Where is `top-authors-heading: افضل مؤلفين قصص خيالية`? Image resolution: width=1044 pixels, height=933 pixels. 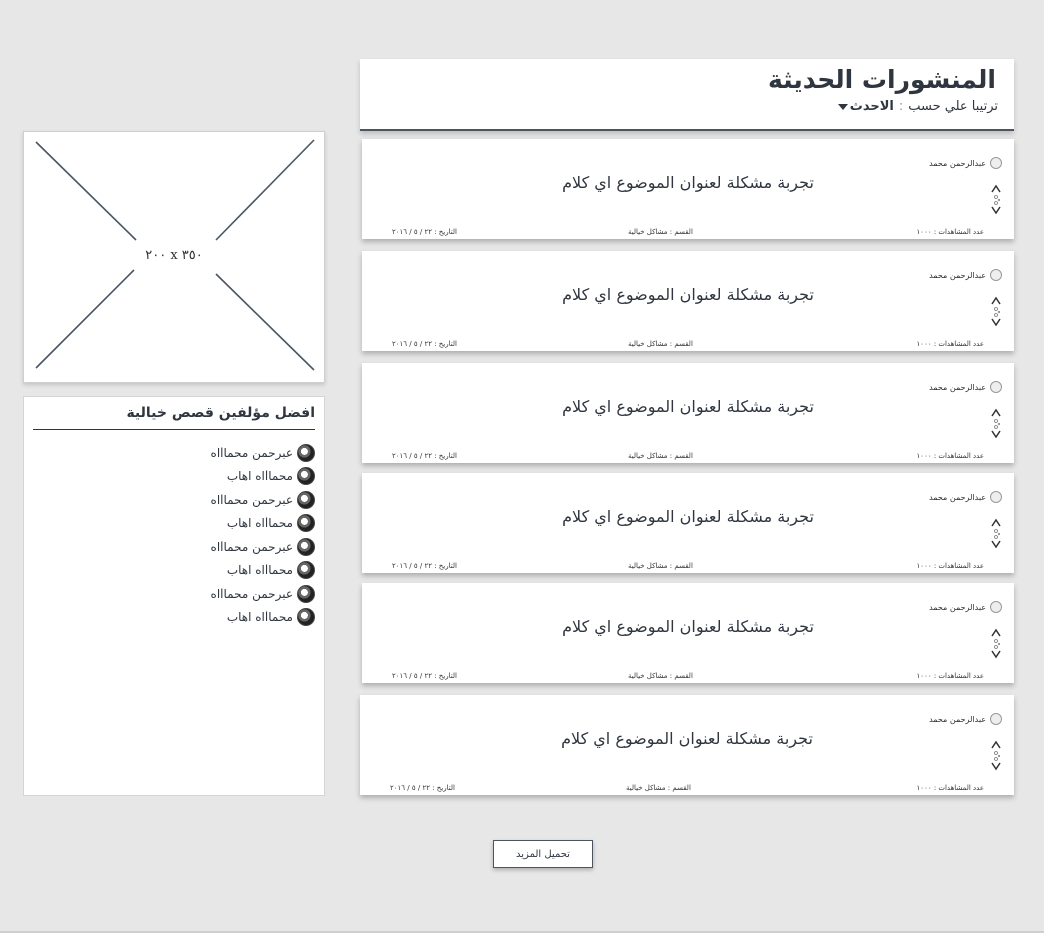 top-authors-heading: افضل مؤلفين قصص خيالية is located at coordinates (220, 413).